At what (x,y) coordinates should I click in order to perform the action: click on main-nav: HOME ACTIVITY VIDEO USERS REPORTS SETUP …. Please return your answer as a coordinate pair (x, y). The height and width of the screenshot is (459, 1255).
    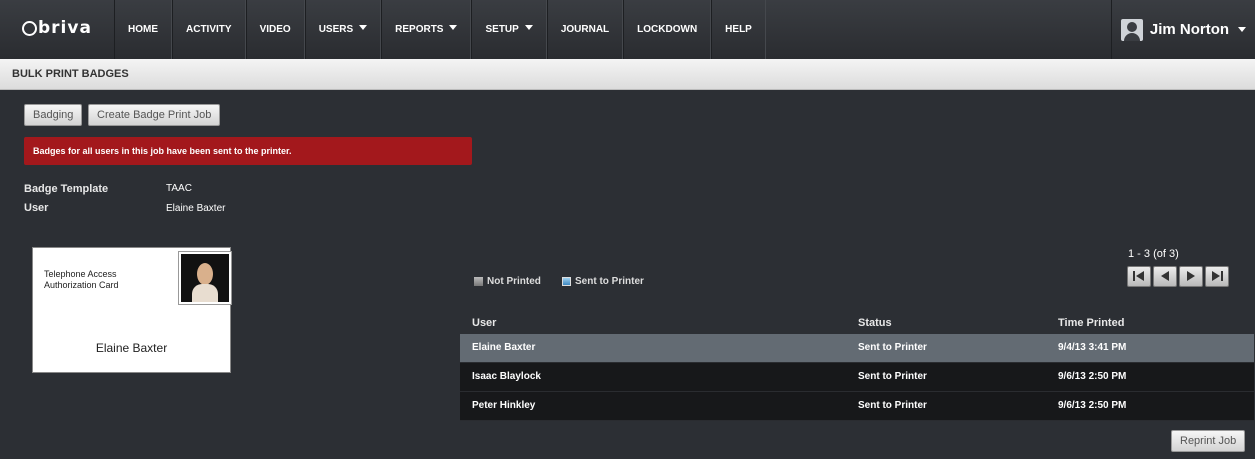
    Looking at the image, I should click on (440, 29).